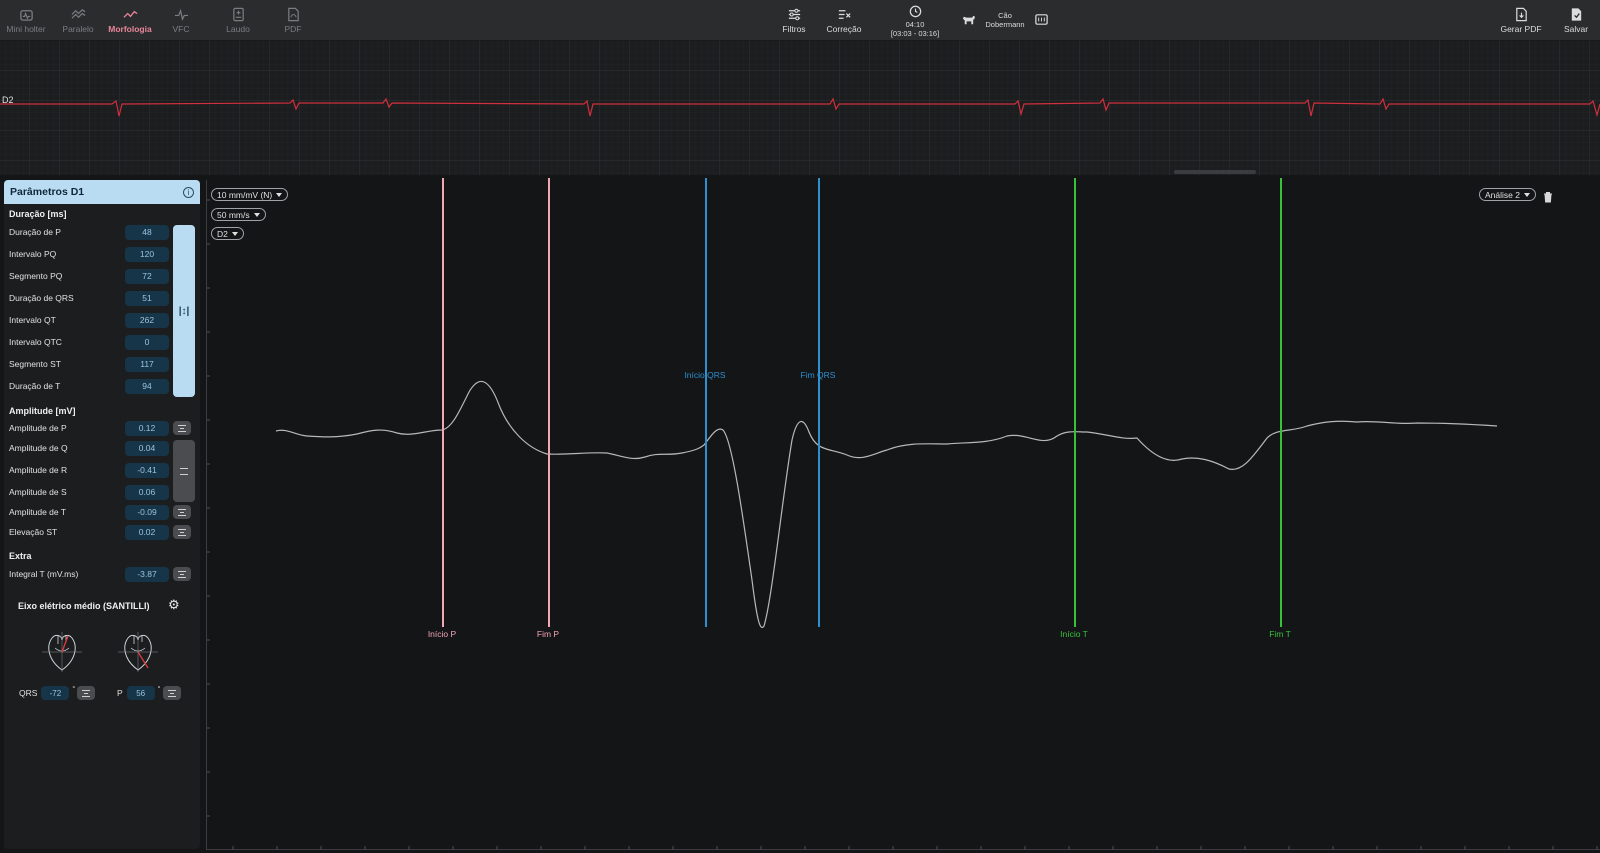 This screenshot has width=1600, height=853. I want to click on patient-card-button, so click(1041, 20).